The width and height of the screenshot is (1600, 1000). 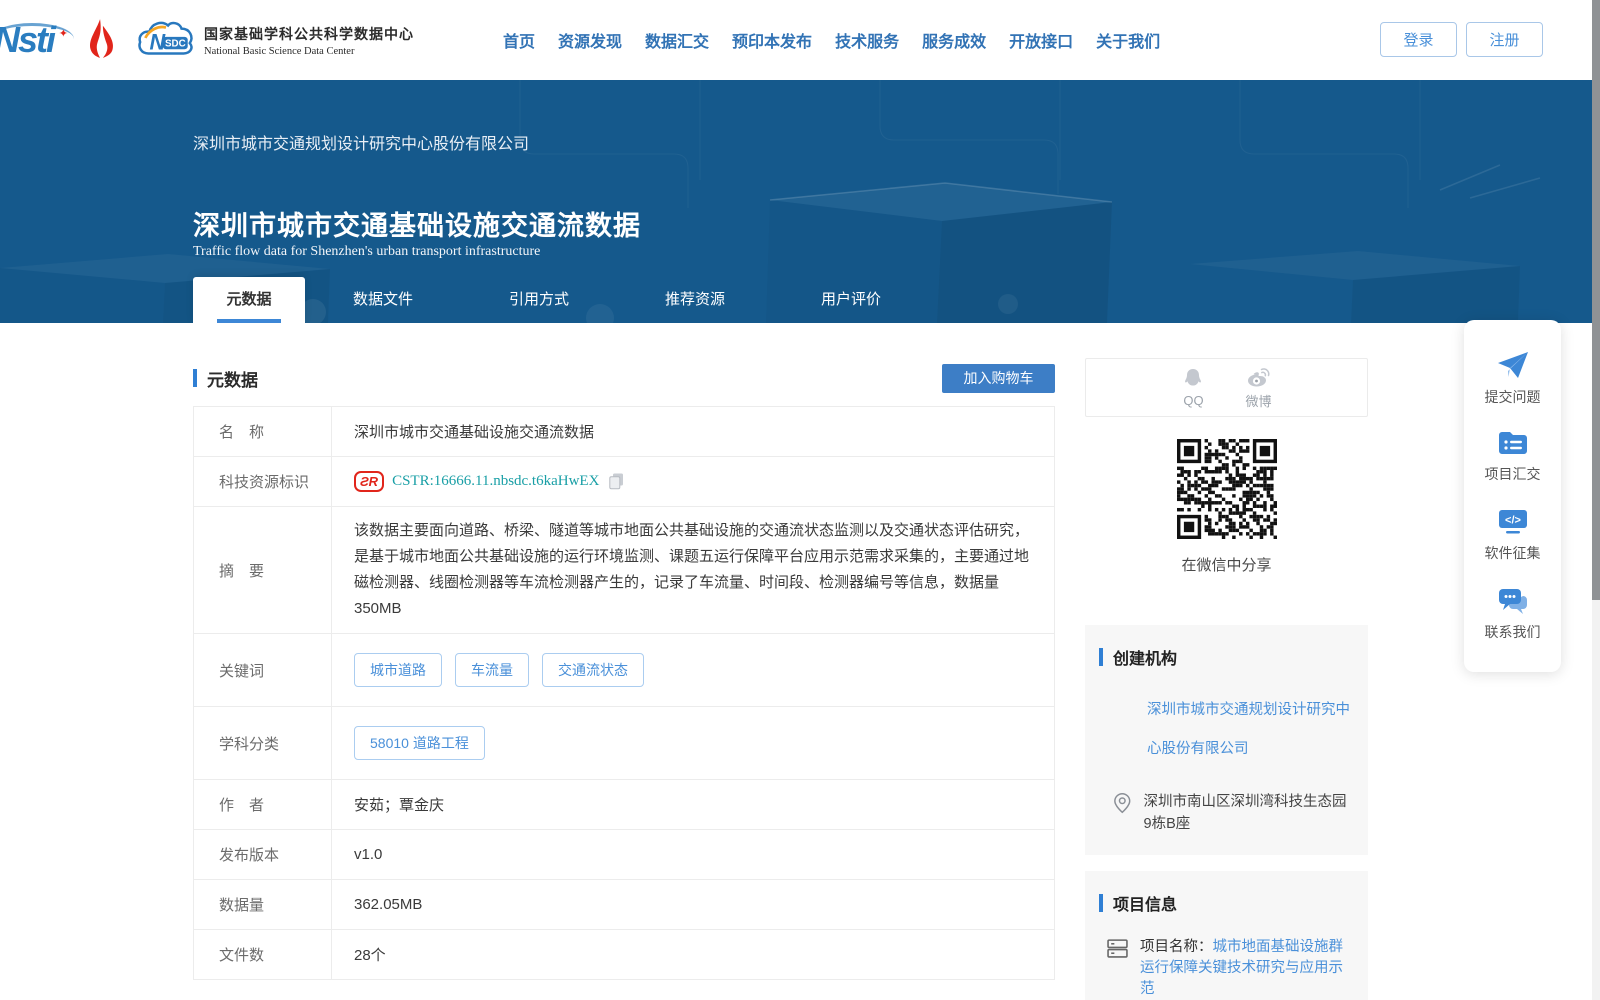 I want to click on main-nav: 首页 资源发现 数据汇交 预印本发布 技术服务 服务成效 开放接口 关于我们, so click(x=831, y=40).